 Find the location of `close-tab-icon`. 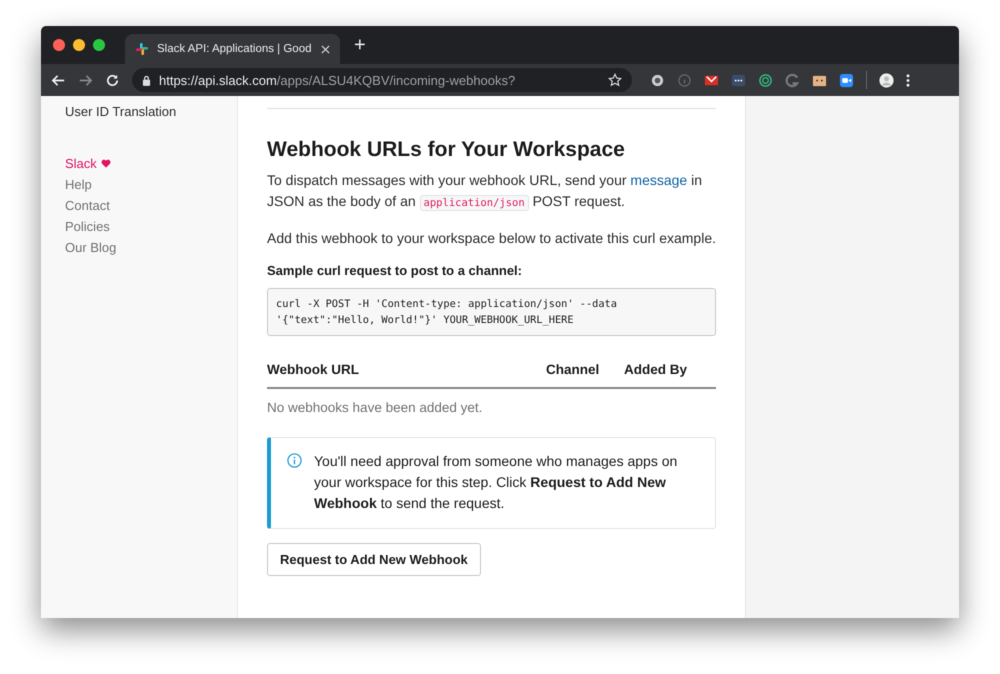

close-tab-icon is located at coordinates (325, 49).